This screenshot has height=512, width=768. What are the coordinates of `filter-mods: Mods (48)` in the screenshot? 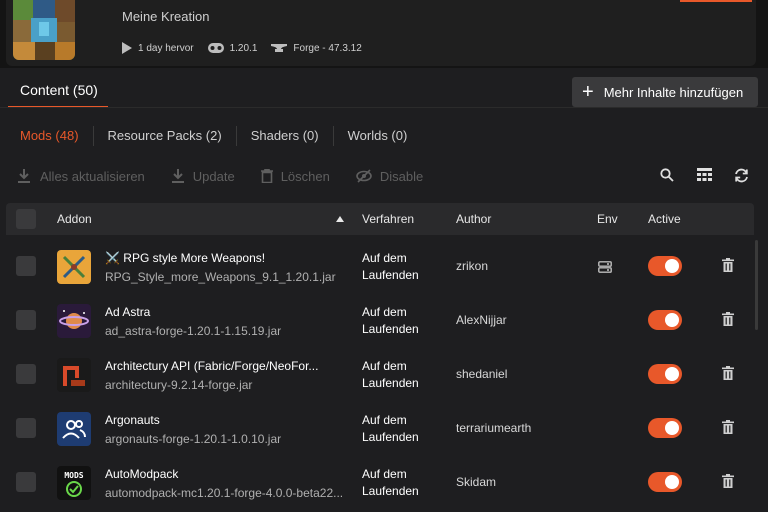 It's located at (56, 136).